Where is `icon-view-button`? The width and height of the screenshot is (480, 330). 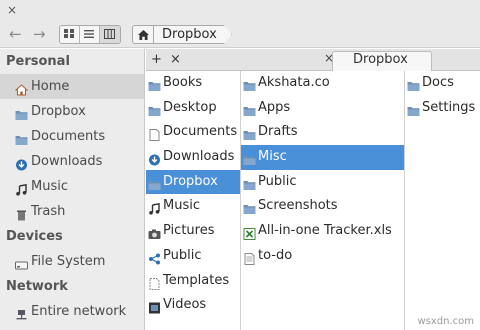 icon-view-button is located at coordinates (70, 34).